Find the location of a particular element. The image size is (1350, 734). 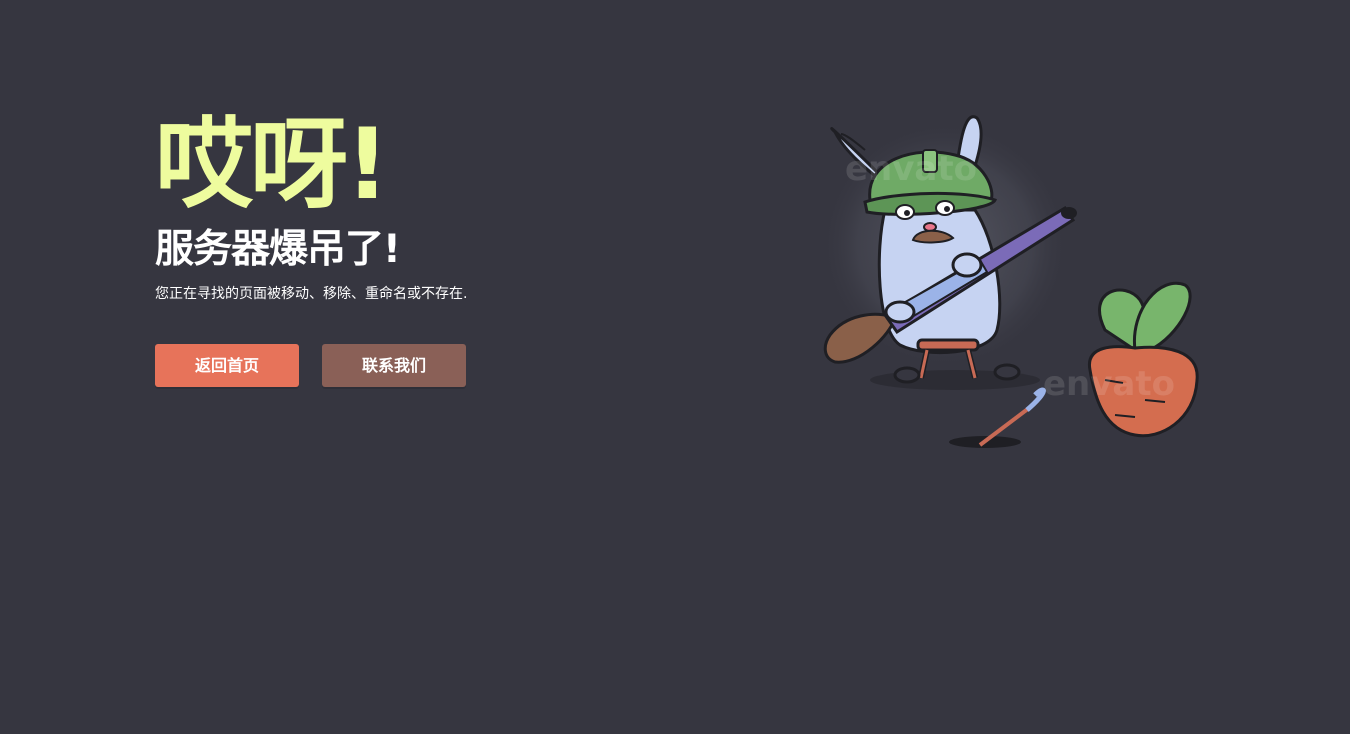

error-description: 您正在寻找的页面被移动、移除、重命名或不存在. is located at coordinates (311, 294).